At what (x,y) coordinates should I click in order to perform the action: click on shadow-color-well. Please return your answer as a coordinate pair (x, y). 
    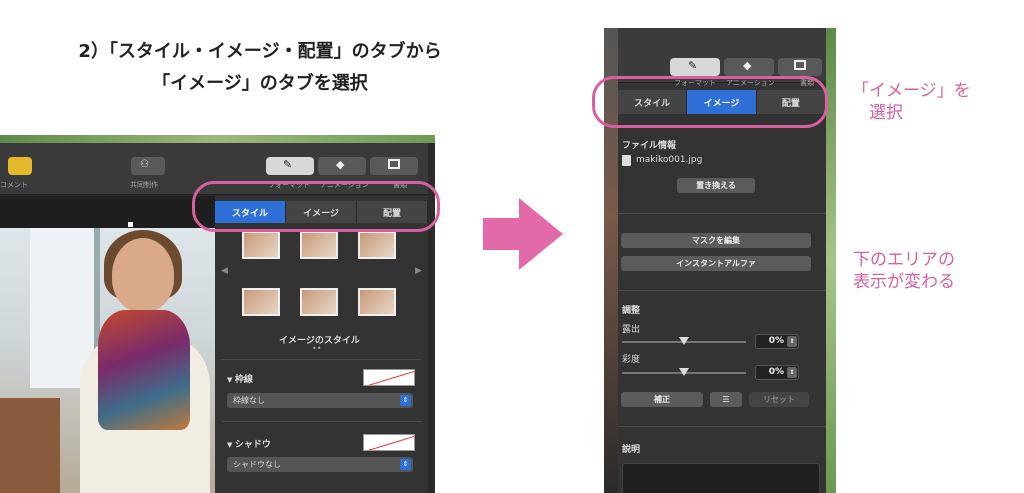
    Looking at the image, I should click on (389, 442).